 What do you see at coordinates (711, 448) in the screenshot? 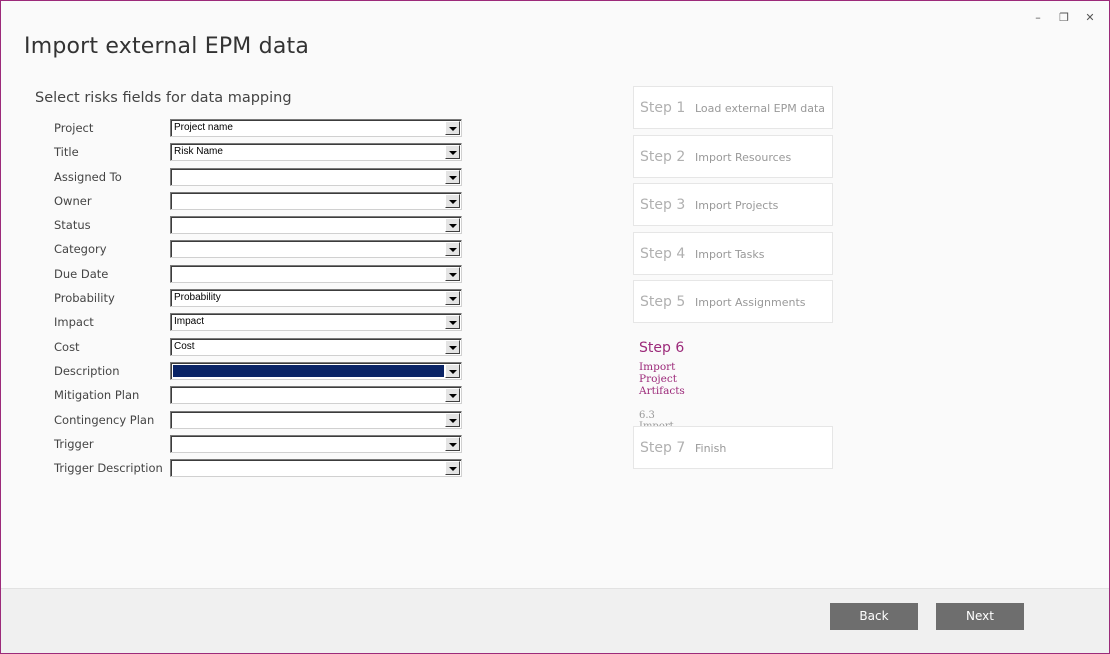
I see `step-name: Finish` at bounding box center [711, 448].